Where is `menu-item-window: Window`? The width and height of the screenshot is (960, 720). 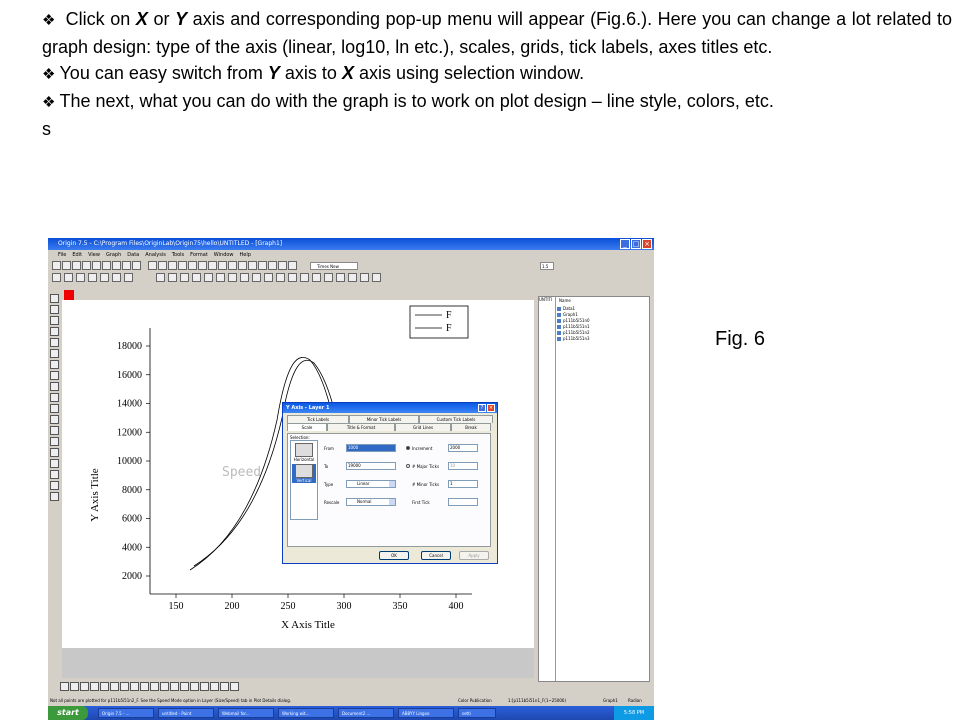 menu-item-window: Window is located at coordinates (224, 255).